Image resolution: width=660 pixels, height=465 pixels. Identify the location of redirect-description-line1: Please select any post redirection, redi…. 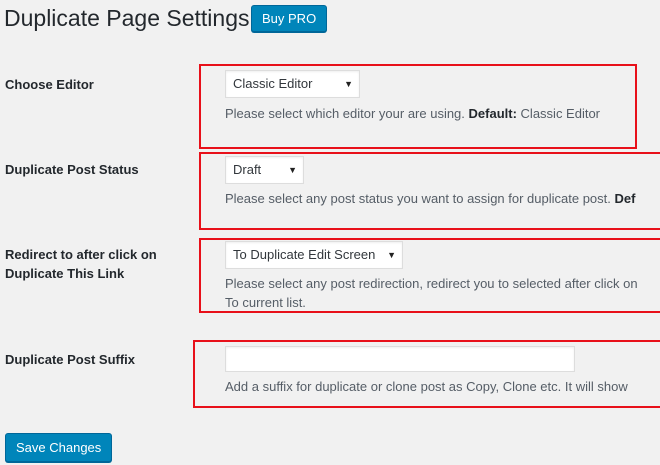
(431, 283).